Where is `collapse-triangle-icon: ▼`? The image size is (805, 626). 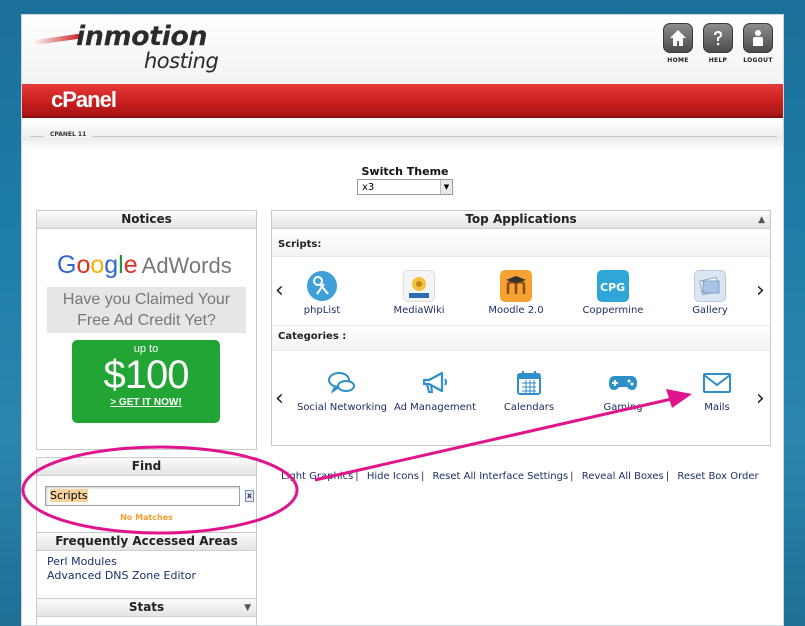
collapse-triangle-icon: ▼ is located at coordinates (247, 608).